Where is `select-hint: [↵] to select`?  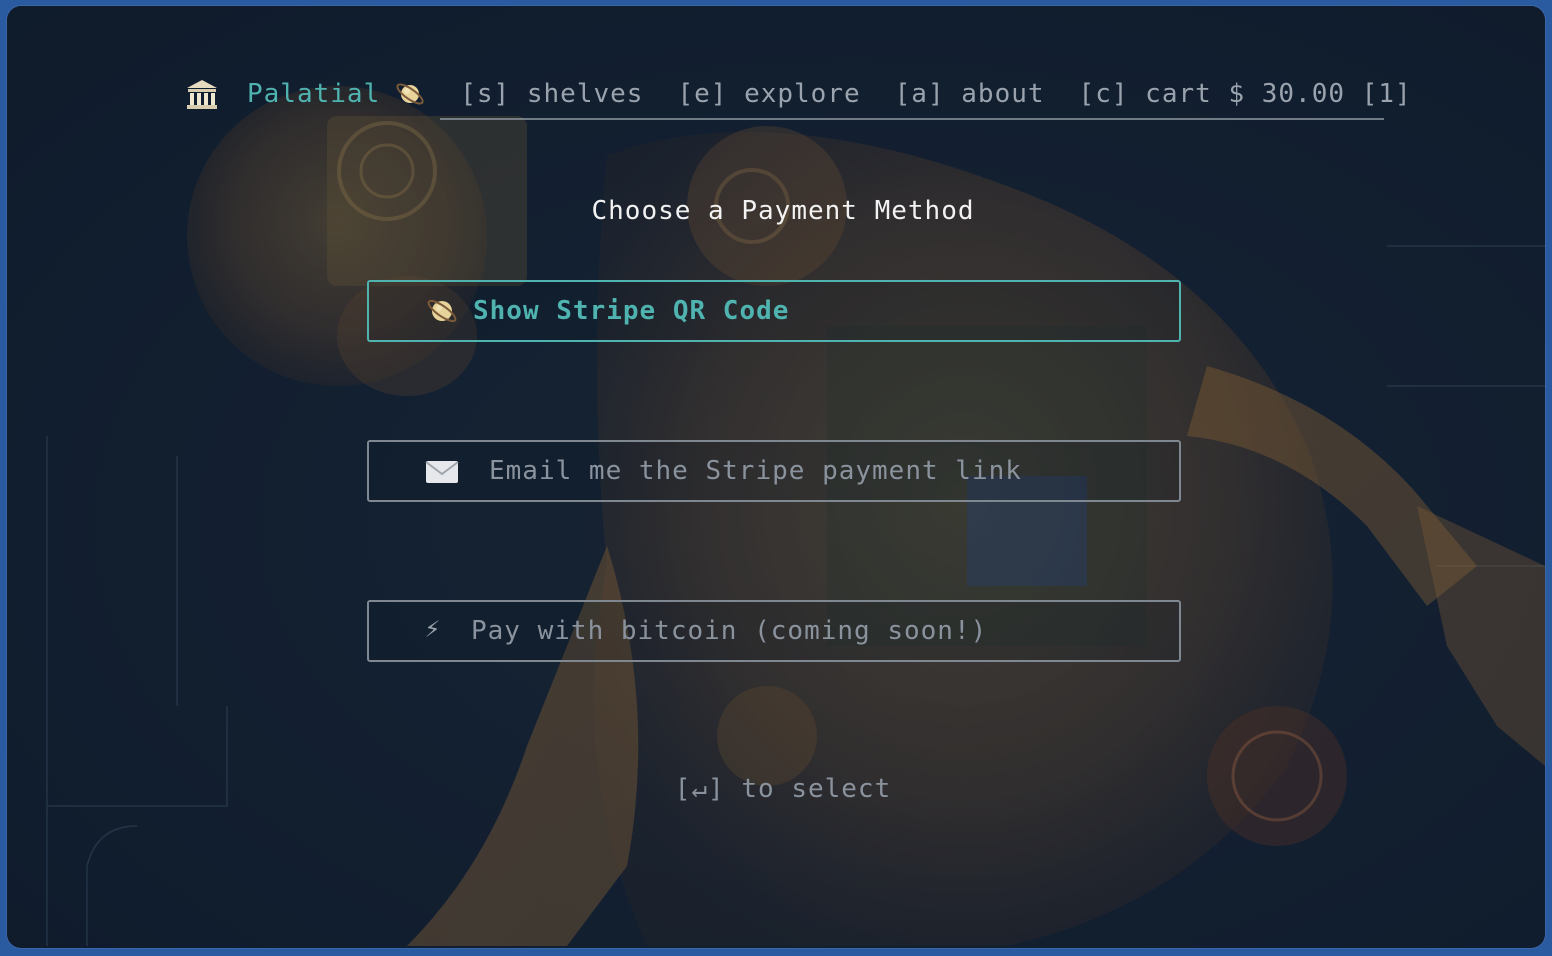
select-hint: [↵] to select is located at coordinates (783, 789).